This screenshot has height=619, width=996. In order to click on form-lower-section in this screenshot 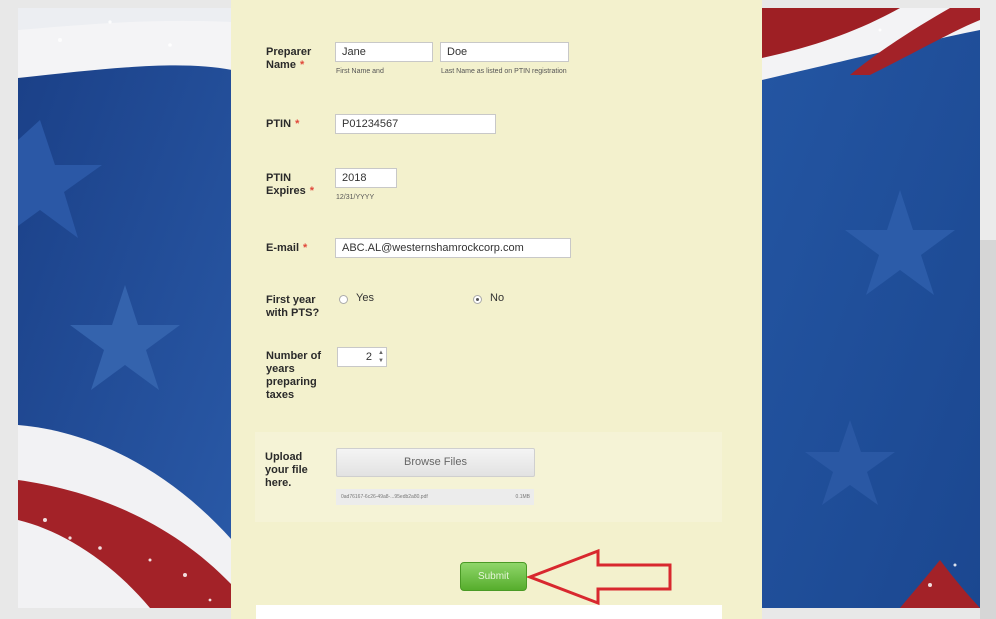, I will do `click(488, 477)`.